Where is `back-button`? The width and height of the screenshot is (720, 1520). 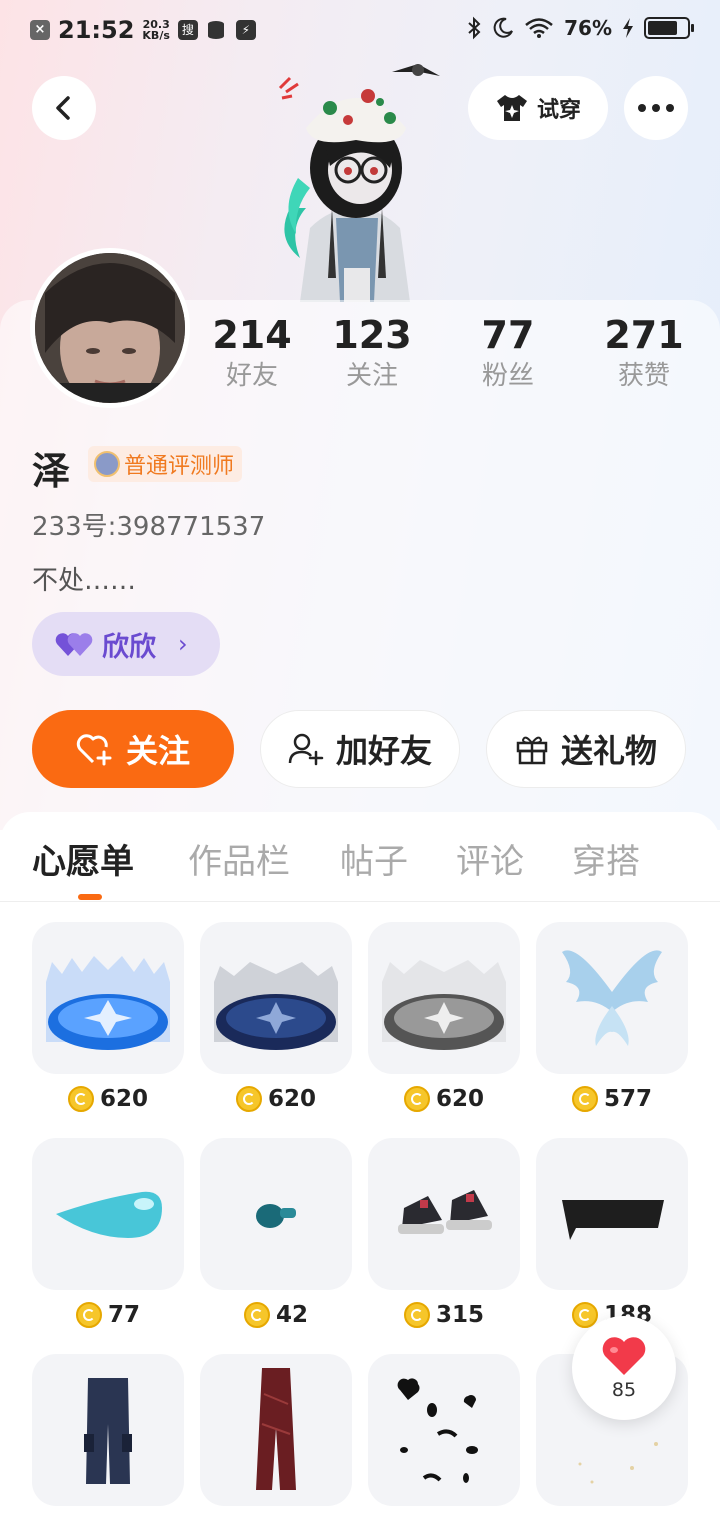 back-button is located at coordinates (64, 108).